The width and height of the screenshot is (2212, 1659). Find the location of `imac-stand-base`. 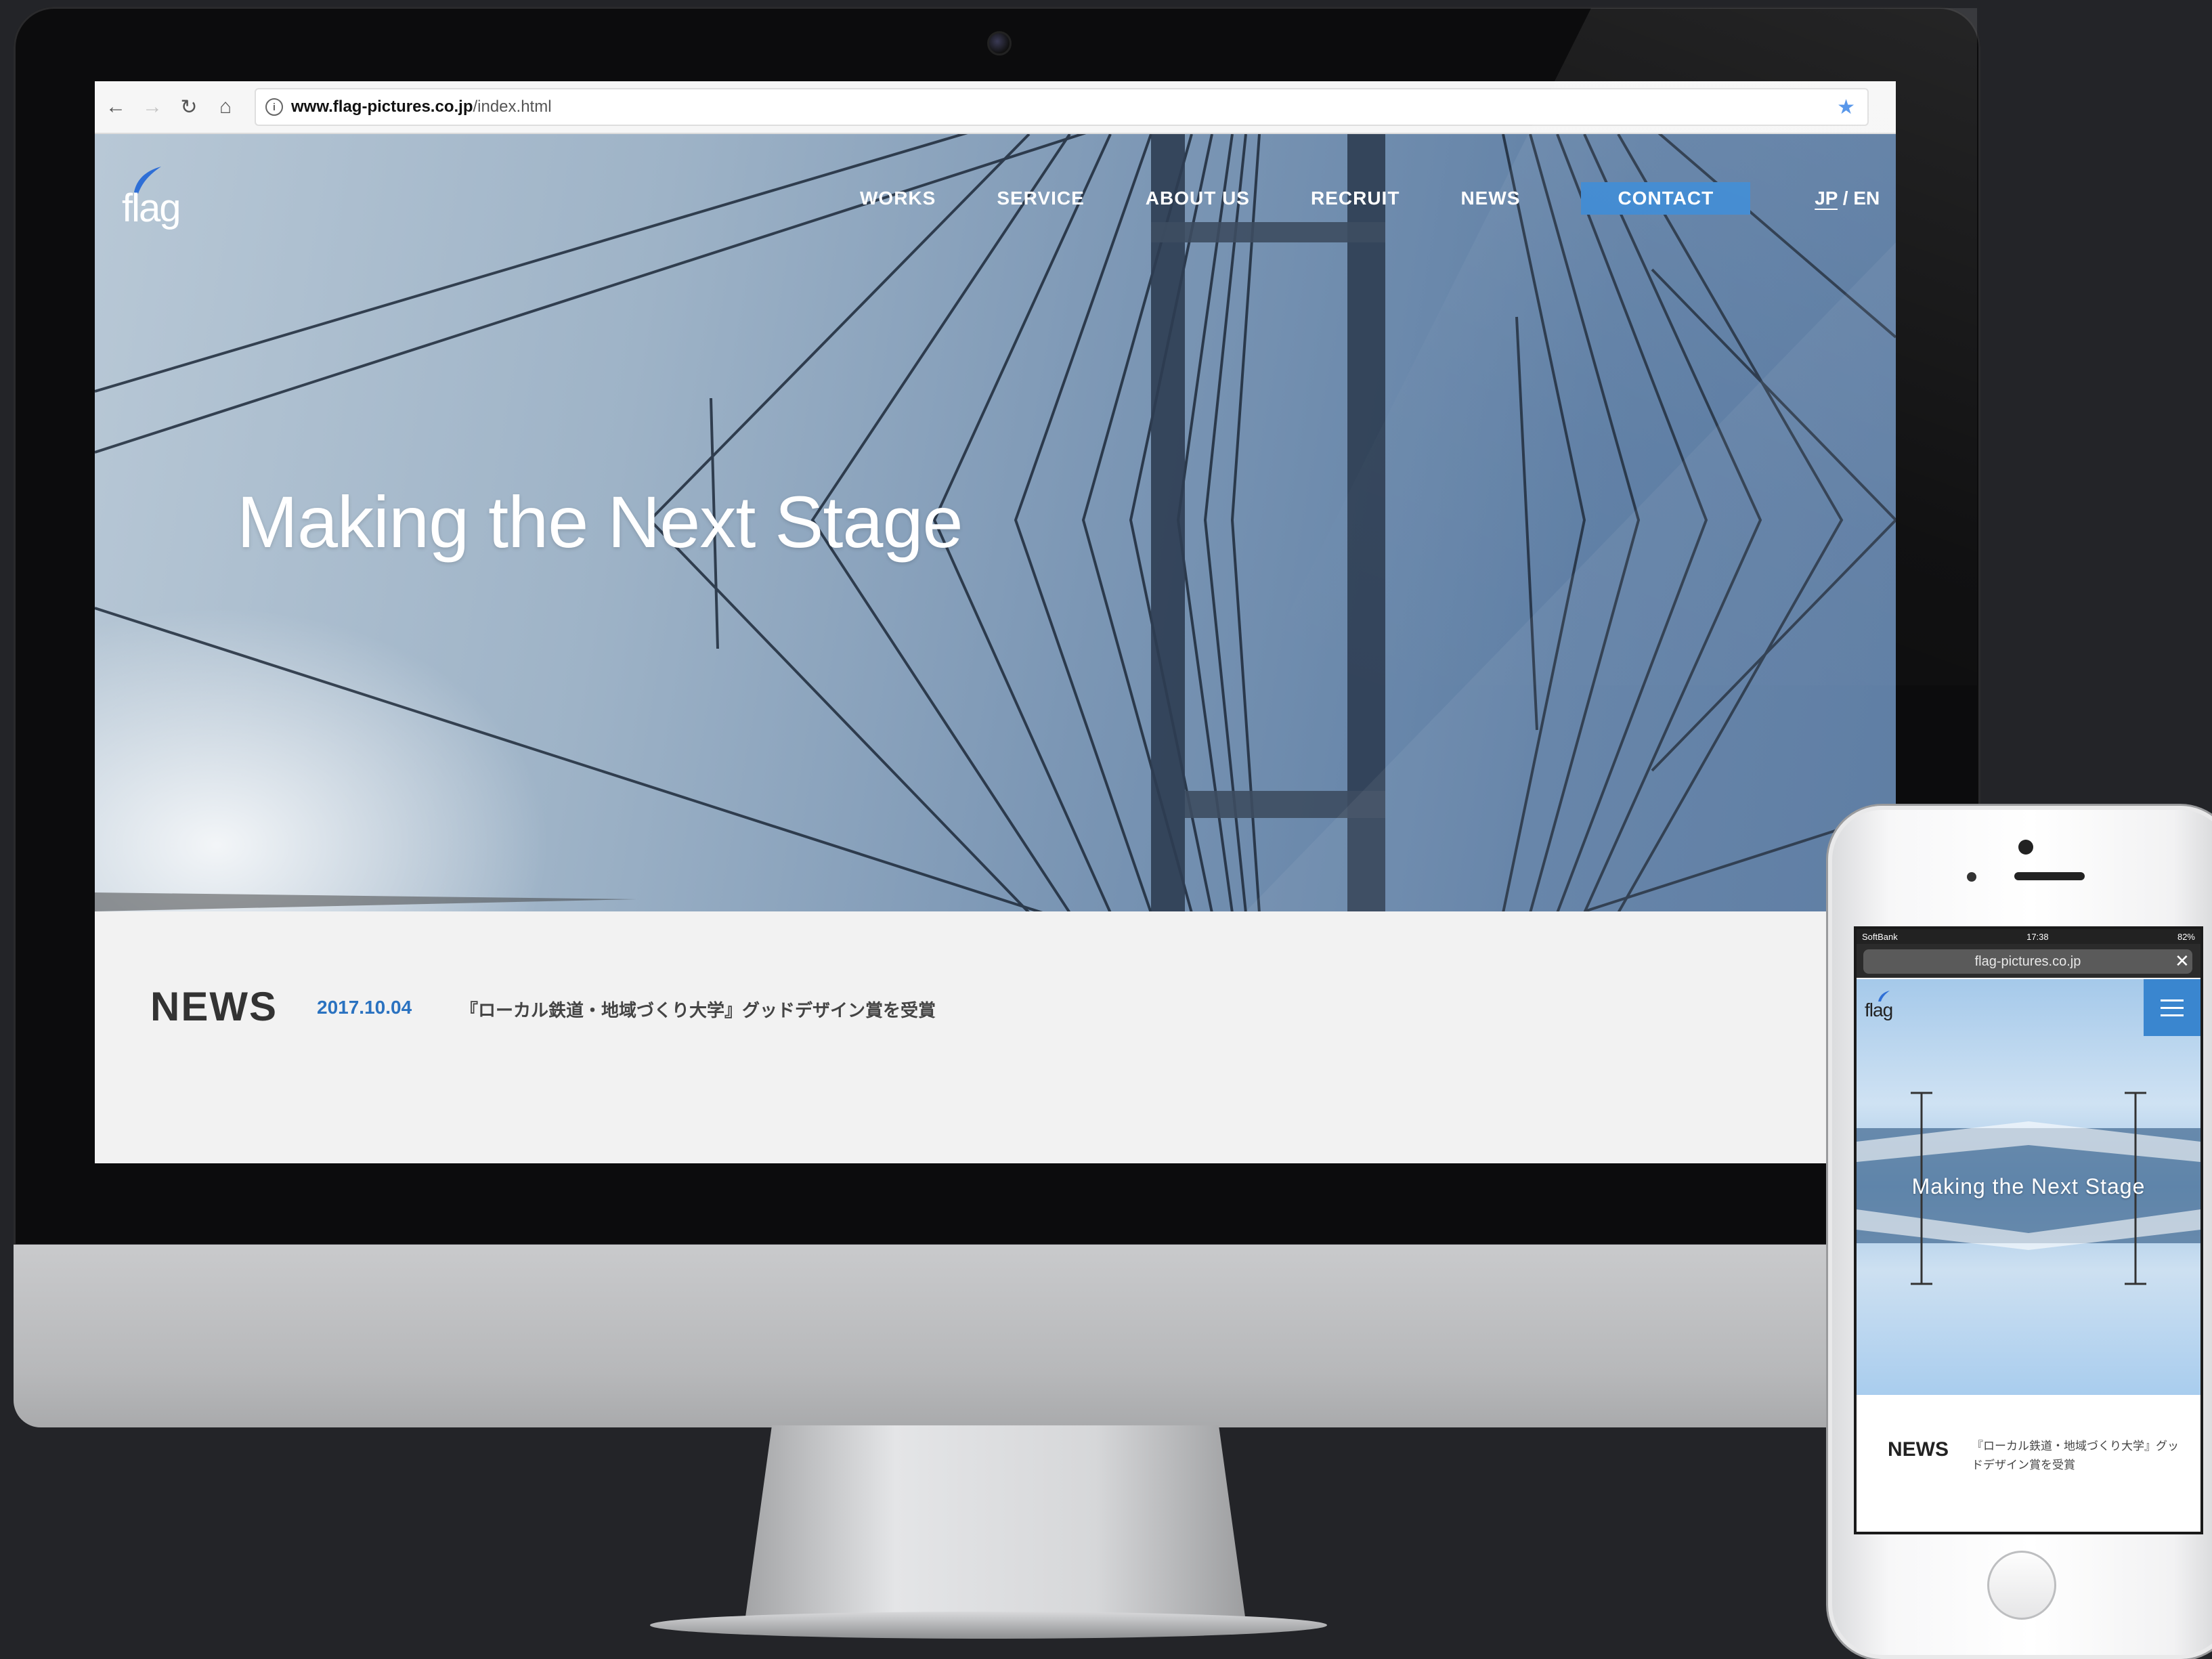

imac-stand-base is located at coordinates (989, 1625).